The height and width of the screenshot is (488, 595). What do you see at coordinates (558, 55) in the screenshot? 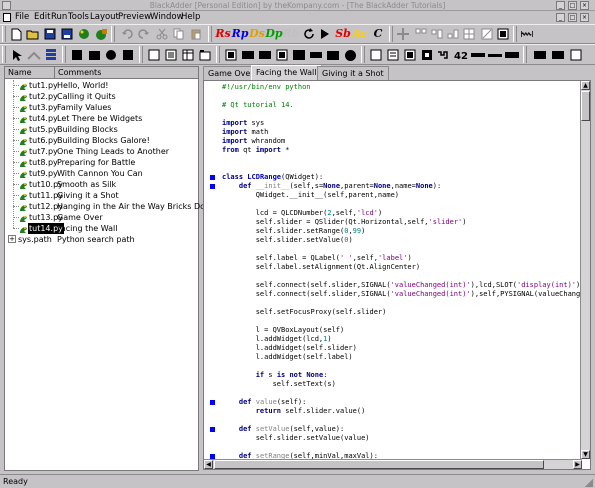
I see `custom-widget-icon` at bounding box center [558, 55].